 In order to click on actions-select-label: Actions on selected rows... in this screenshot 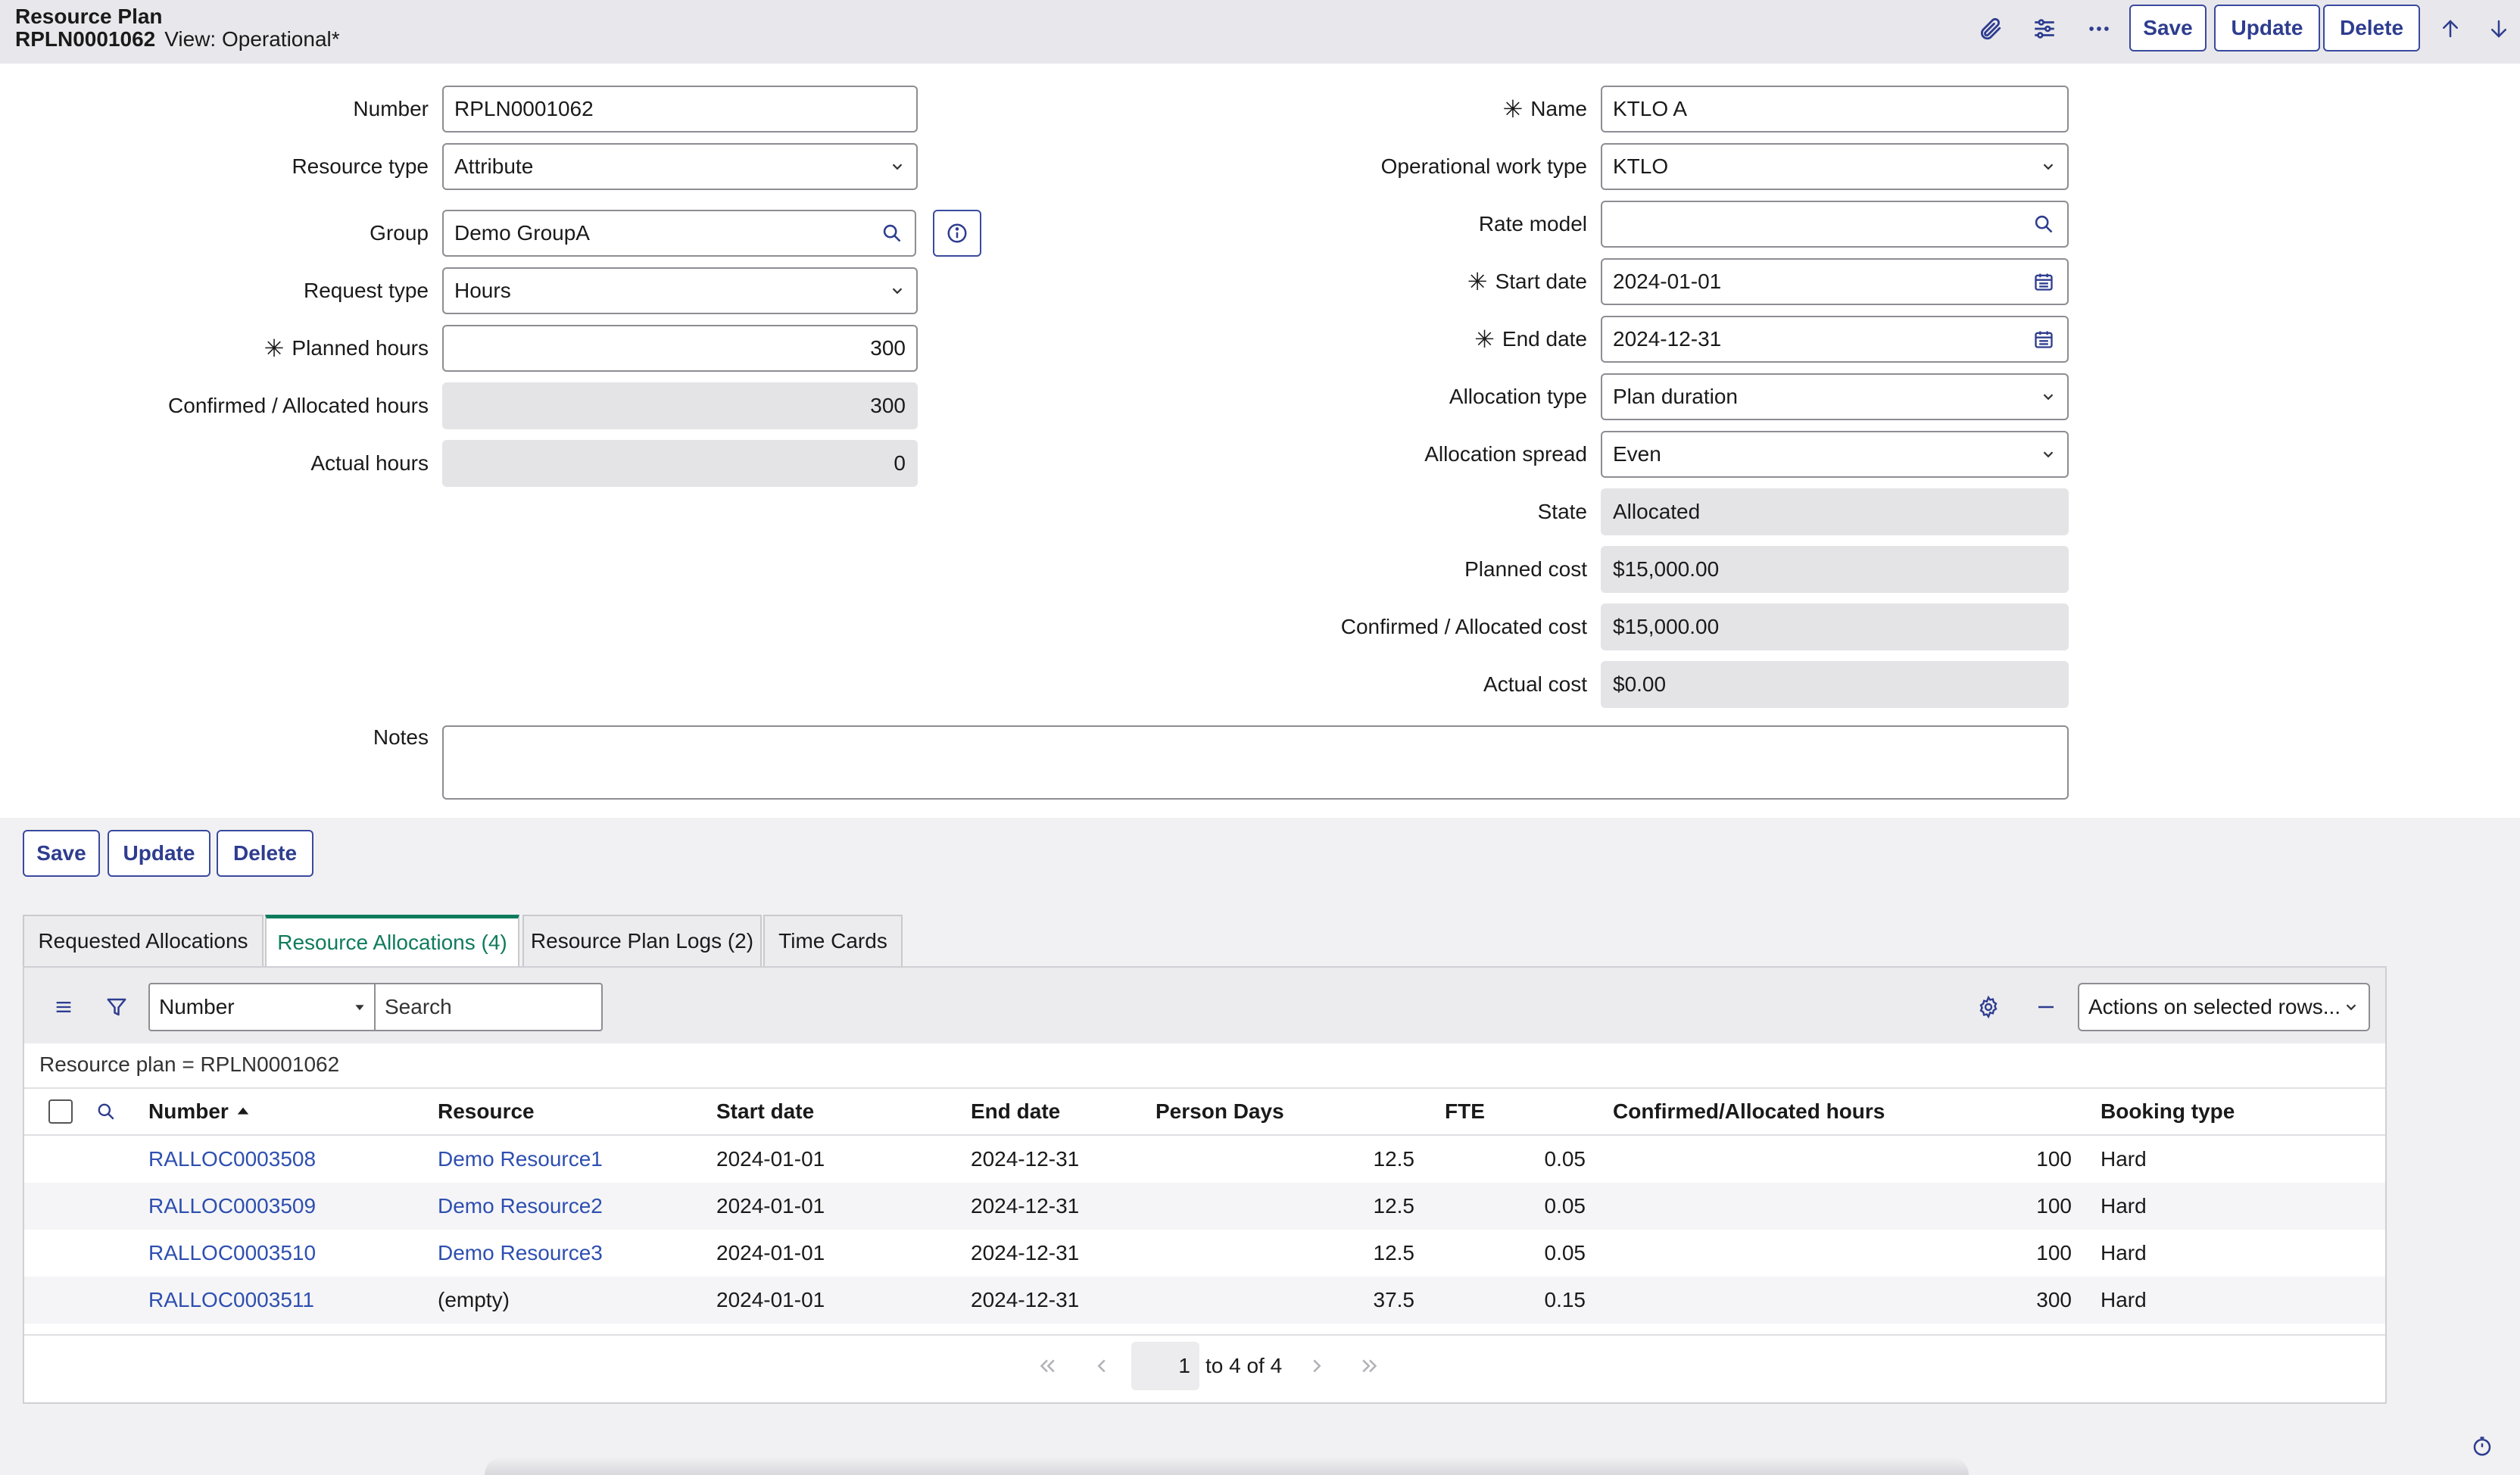, I will do `click(2214, 1007)`.